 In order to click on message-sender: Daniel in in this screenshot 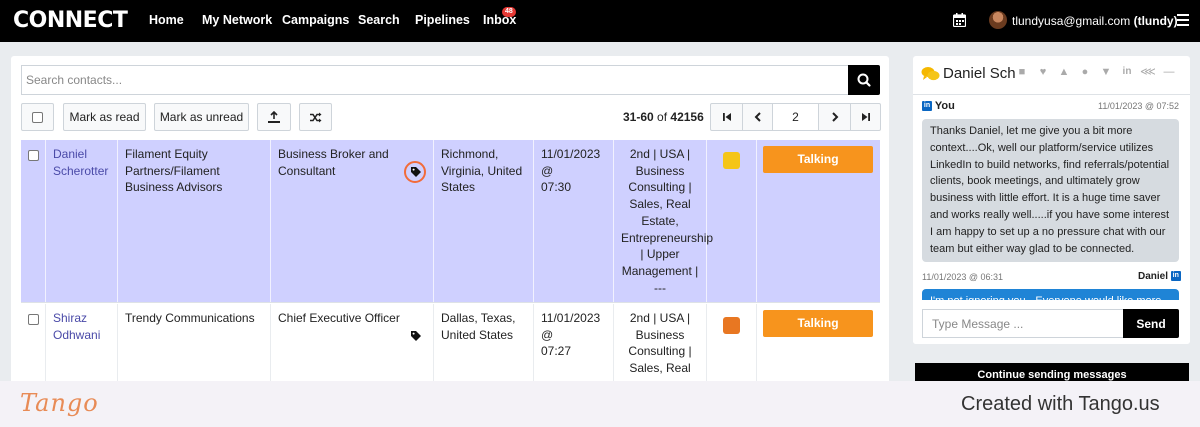, I will do `click(1159, 276)`.